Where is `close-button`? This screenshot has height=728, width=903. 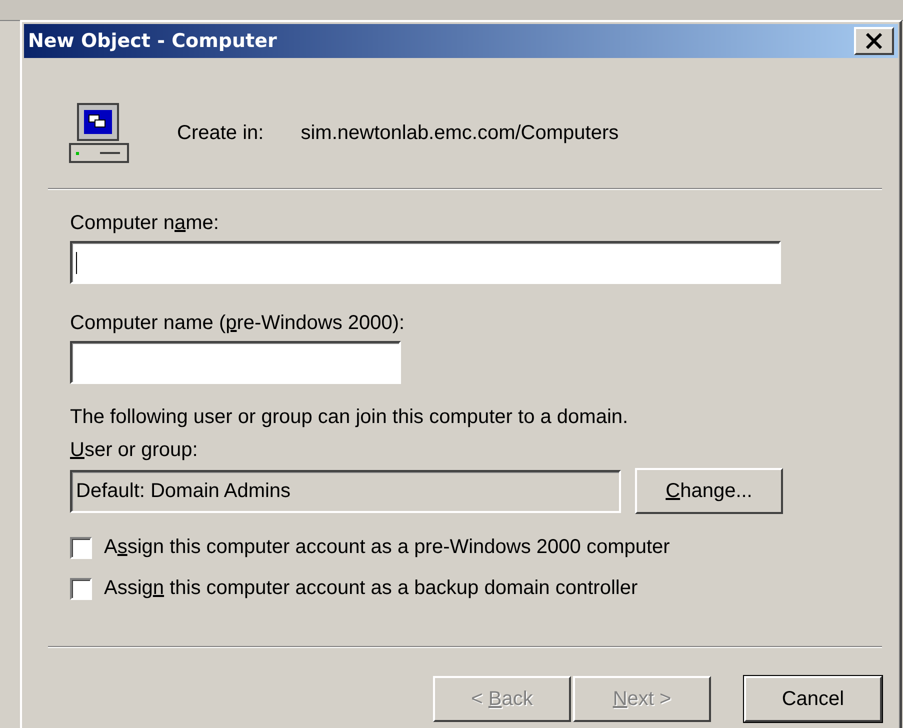
close-button is located at coordinates (874, 41).